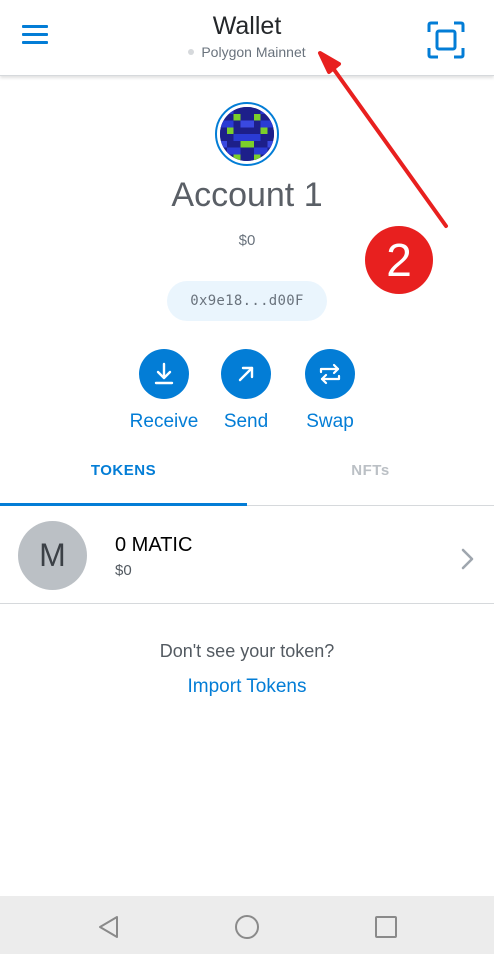  What do you see at coordinates (247, 555) in the screenshot?
I see `token-list-item: M 0 MATIC $0` at bounding box center [247, 555].